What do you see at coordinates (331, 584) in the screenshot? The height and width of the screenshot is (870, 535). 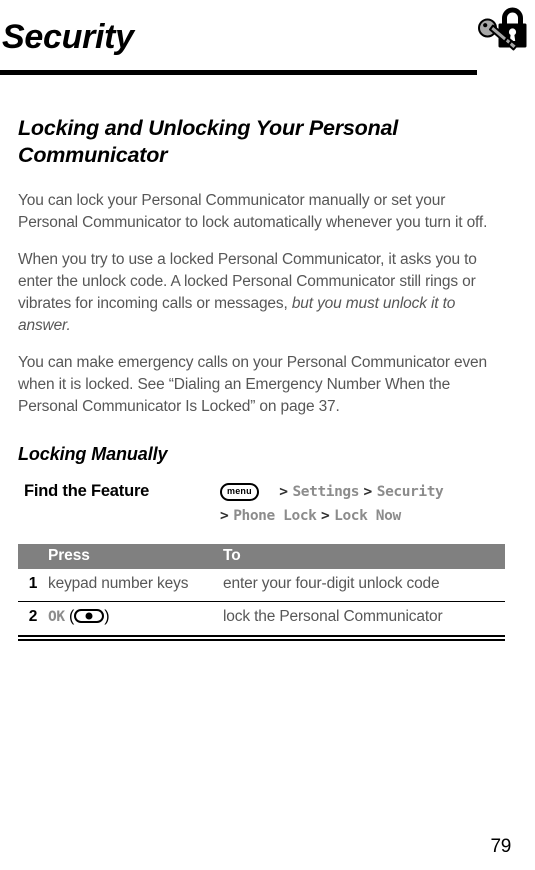 I see `step-result: enter your four-digit unlock code` at bounding box center [331, 584].